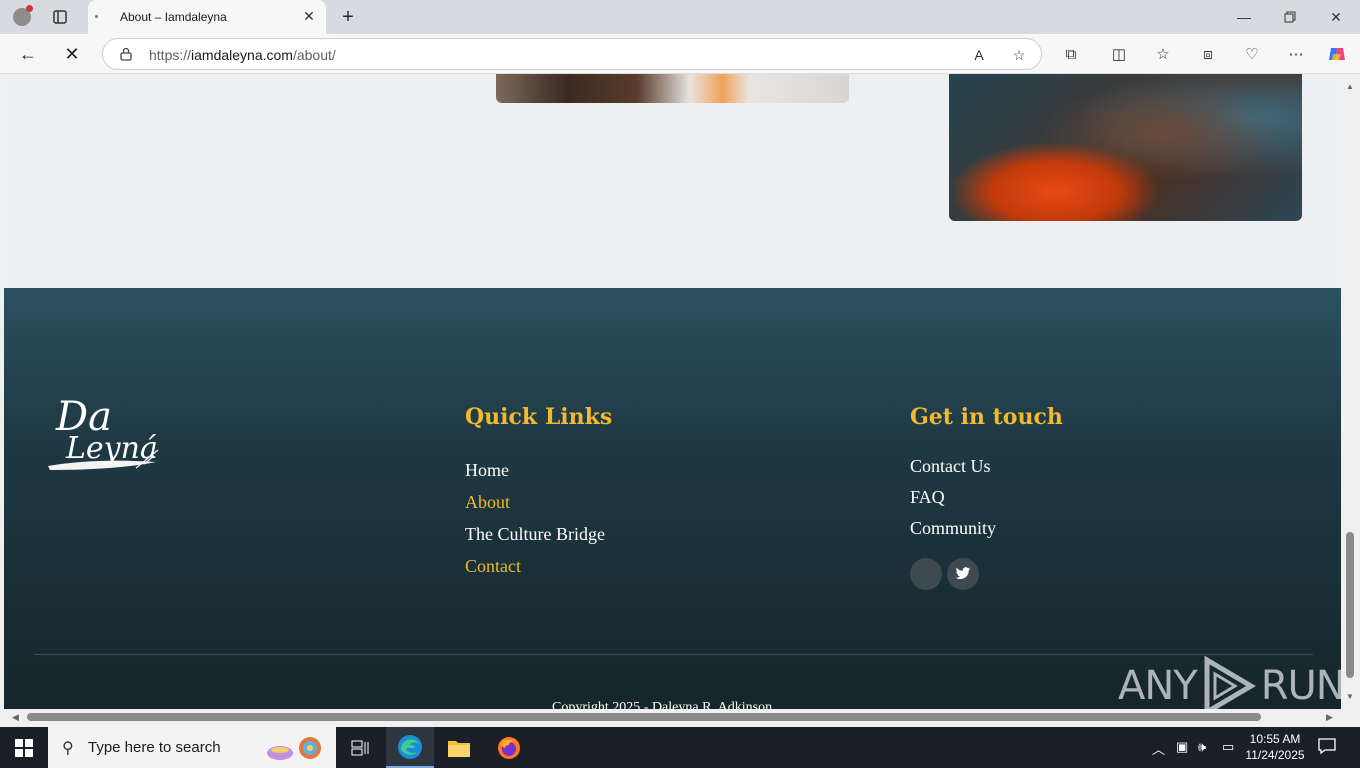 This screenshot has height=768, width=1360. I want to click on site-logo: Da Leyná, so click(101, 431).